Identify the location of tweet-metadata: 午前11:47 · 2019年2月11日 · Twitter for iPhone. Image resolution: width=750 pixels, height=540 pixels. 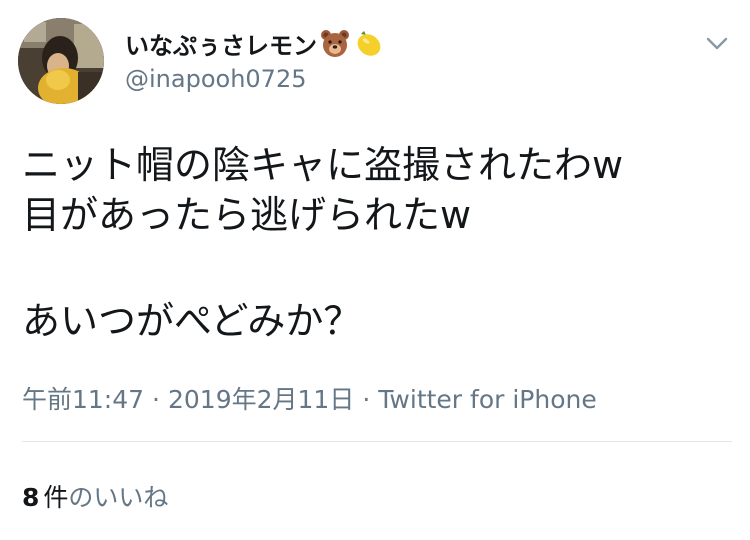
(309, 398).